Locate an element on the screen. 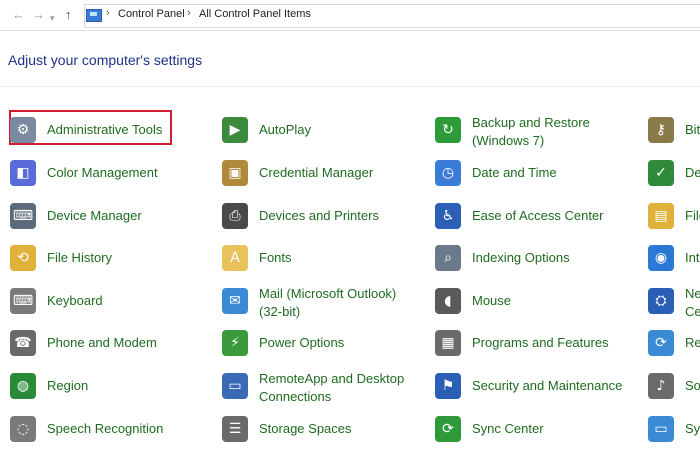 The image size is (700, 455). control-panel-item: ▭ Sy is located at coordinates (674, 434).